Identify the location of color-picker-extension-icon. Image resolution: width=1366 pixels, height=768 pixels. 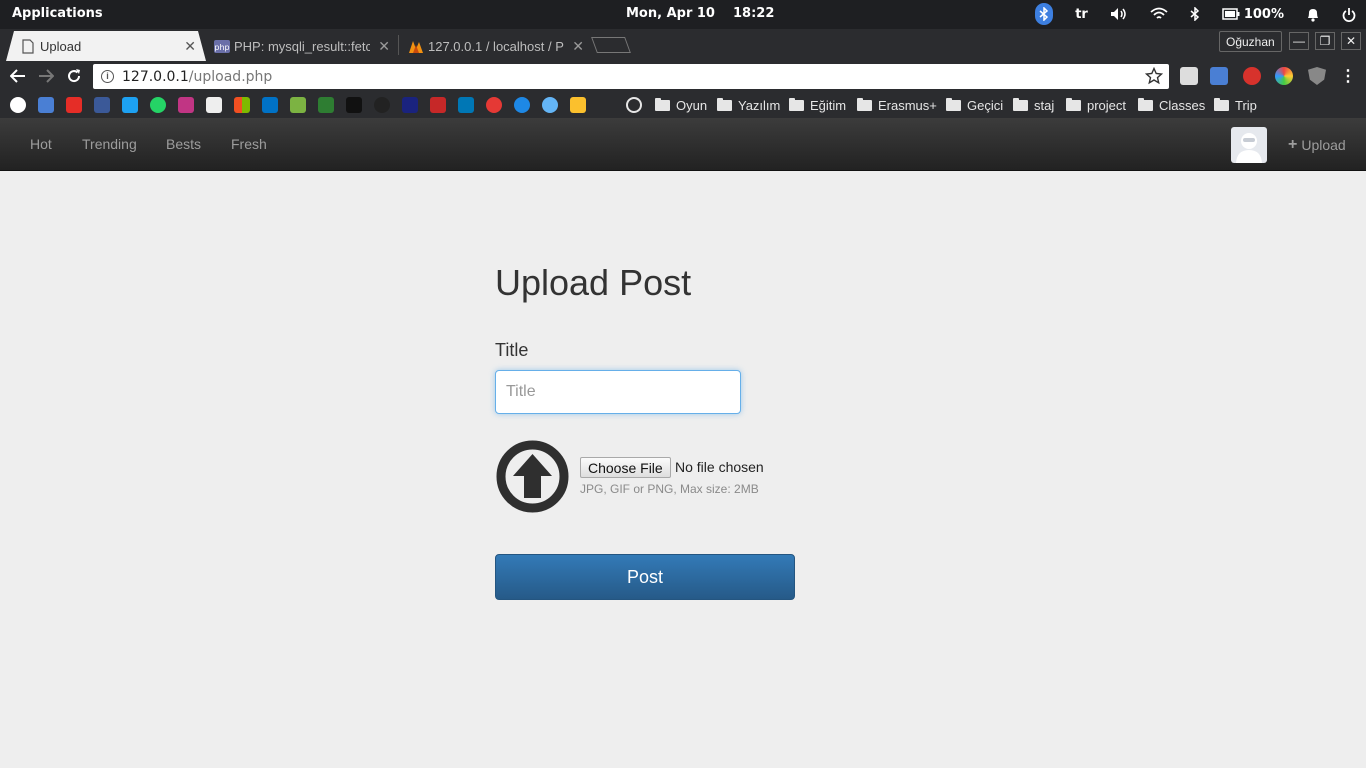
(1284, 76).